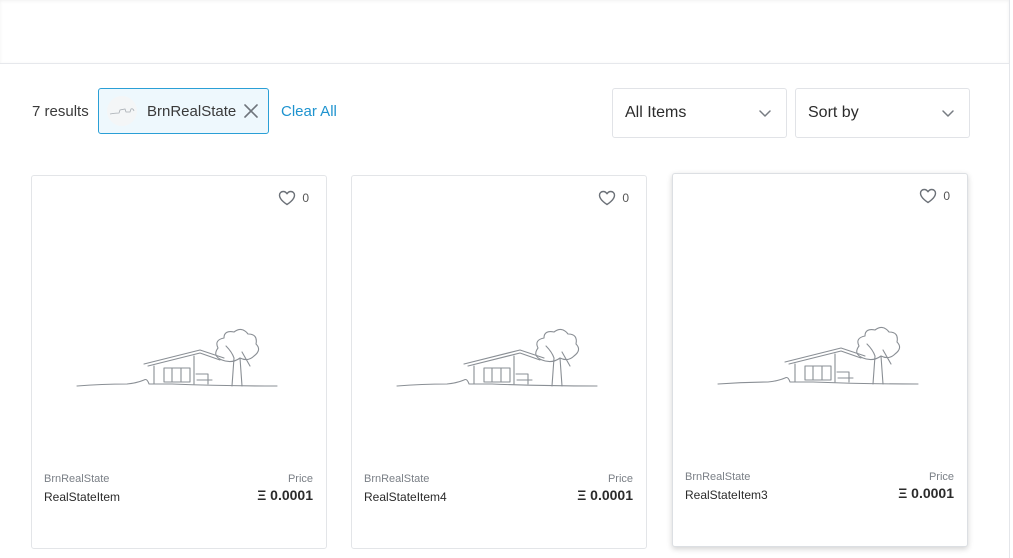 The image size is (1013, 558). What do you see at coordinates (656, 112) in the screenshot?
I see `items-filter-value: All Items` at bounding box center [656, 112].